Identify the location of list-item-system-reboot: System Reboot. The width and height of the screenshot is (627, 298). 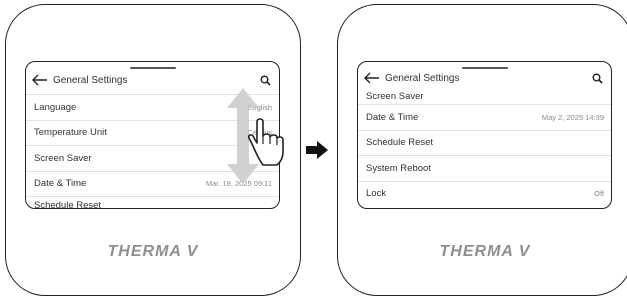
(484, 168).